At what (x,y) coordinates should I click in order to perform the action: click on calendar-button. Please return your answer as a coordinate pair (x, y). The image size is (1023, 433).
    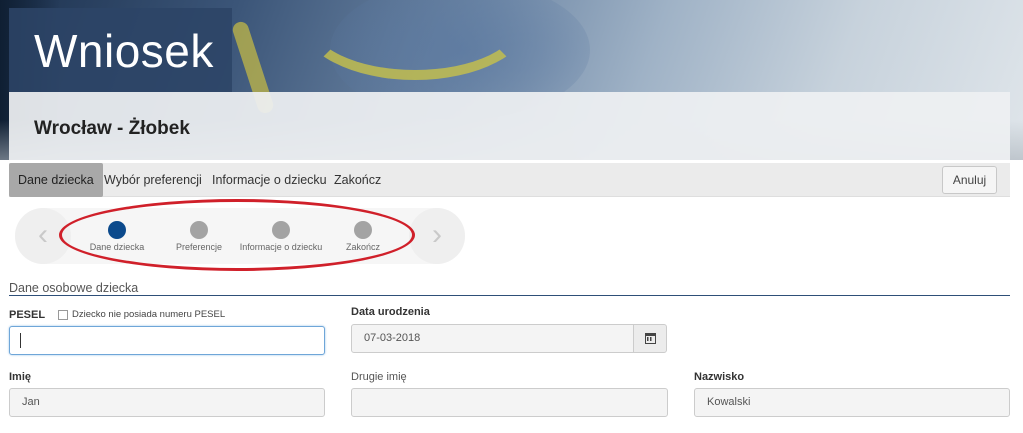
    Looking at the image, I should click on (650, 338).